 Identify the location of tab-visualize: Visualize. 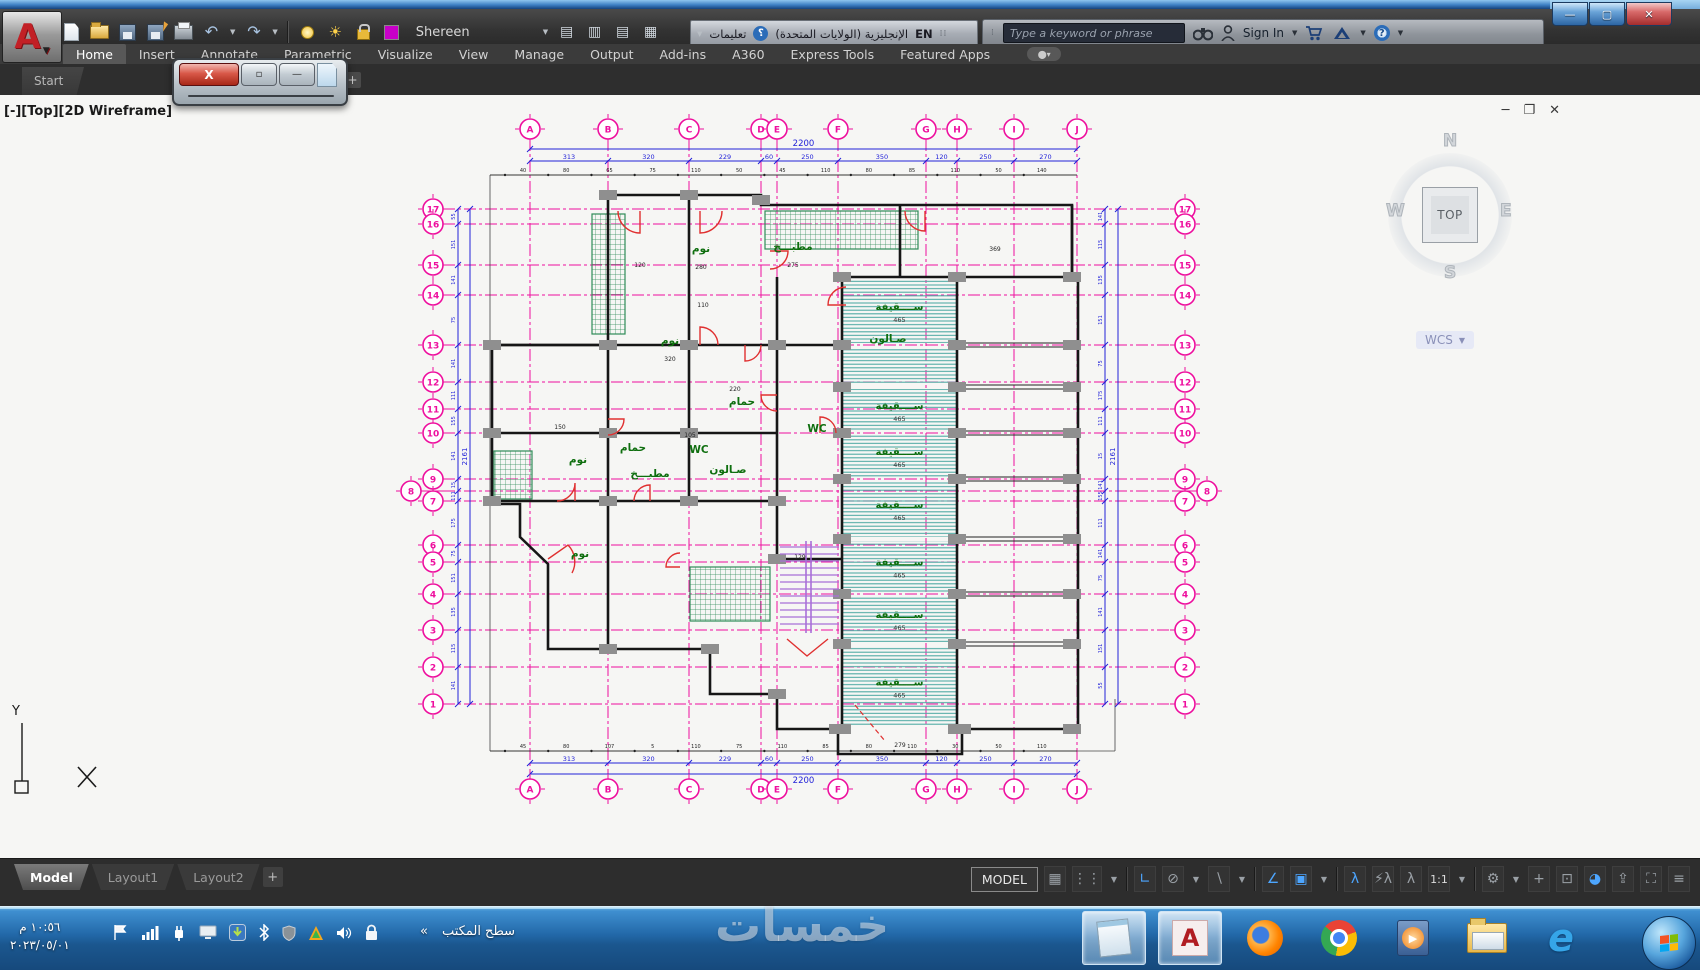
(405, 54).